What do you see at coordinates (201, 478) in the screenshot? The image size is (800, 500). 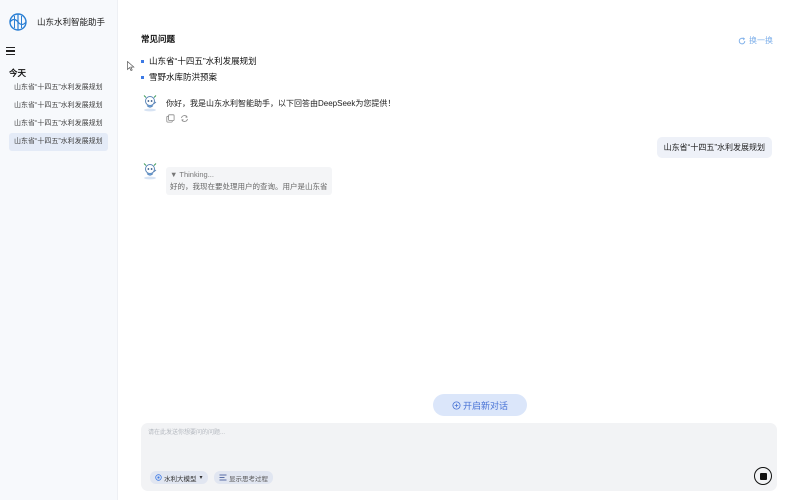 I see `chevron-down-icon: ▾` at bounding box center [201, 478].